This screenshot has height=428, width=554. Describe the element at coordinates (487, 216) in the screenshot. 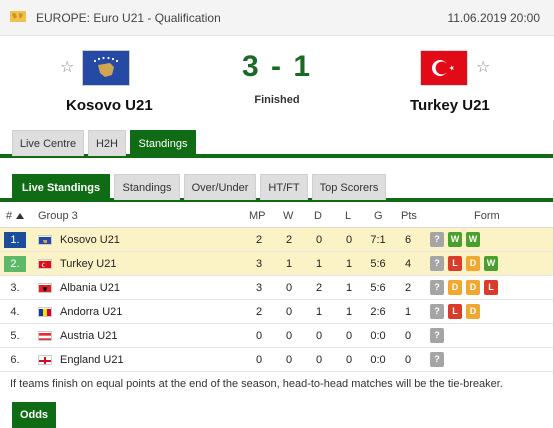

I see `form-header: Form` at that location.